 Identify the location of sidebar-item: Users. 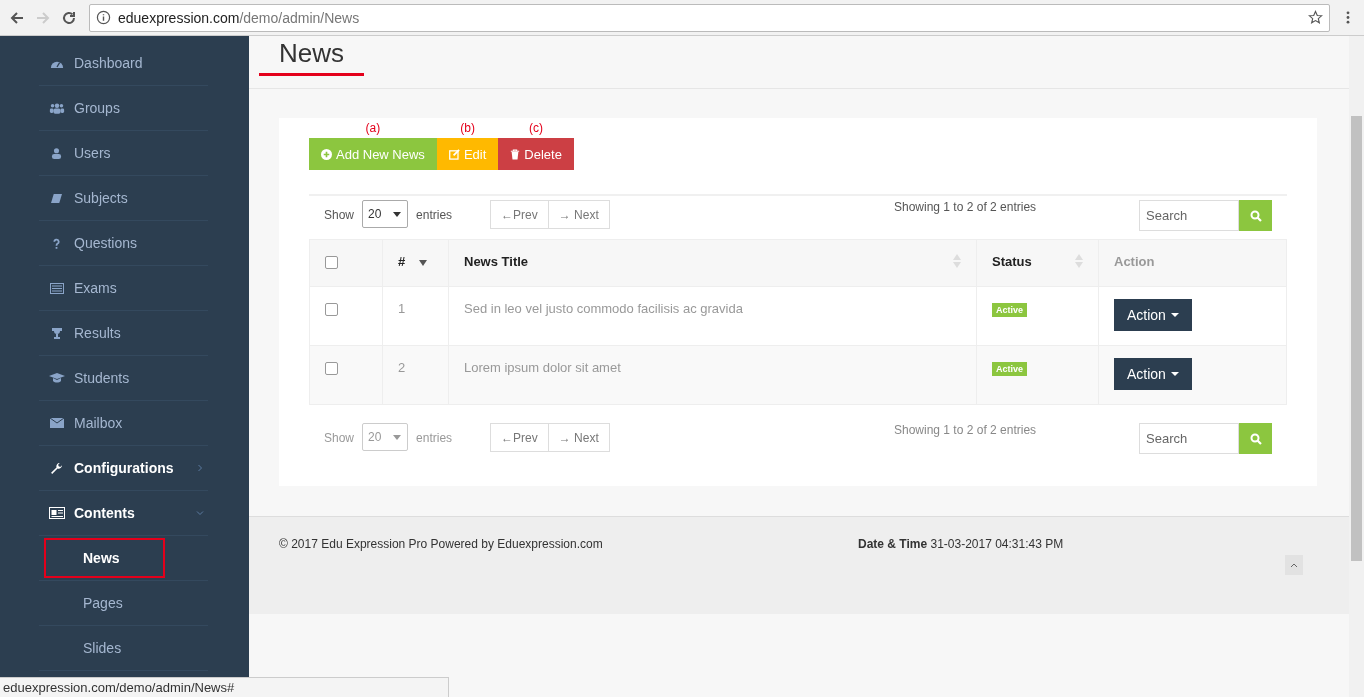
(123, 153).